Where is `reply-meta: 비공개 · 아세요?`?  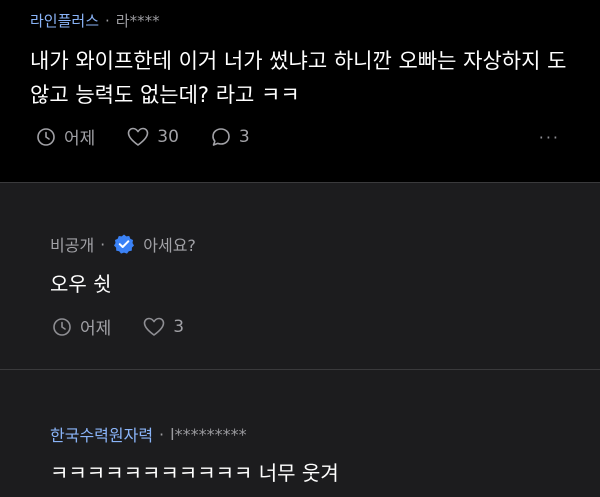
reply-meta: 비공개 · 아세요? is located at coordinates (123, 244).